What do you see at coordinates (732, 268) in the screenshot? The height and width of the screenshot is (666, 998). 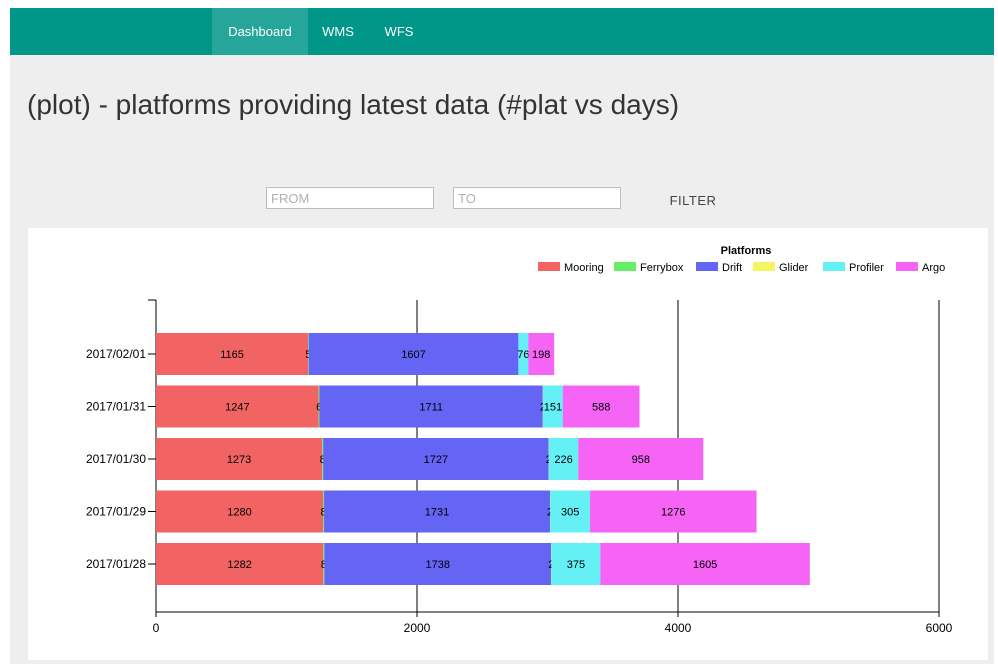 I see `legend-label-drift: Drift` at bounding box center [732, 268].